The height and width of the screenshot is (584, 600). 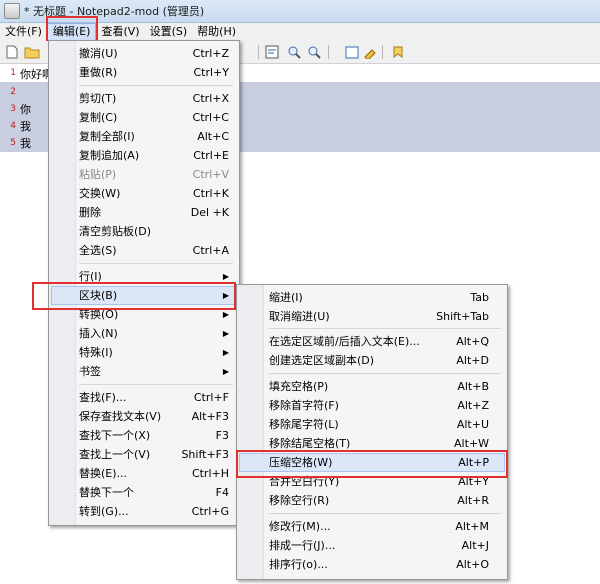 What do you see at coordinates (154, 231) in the screenshot?
I see `menu-item-clear-clipboard: 清空剪贴板(D)` at bounding box center [154, 231].